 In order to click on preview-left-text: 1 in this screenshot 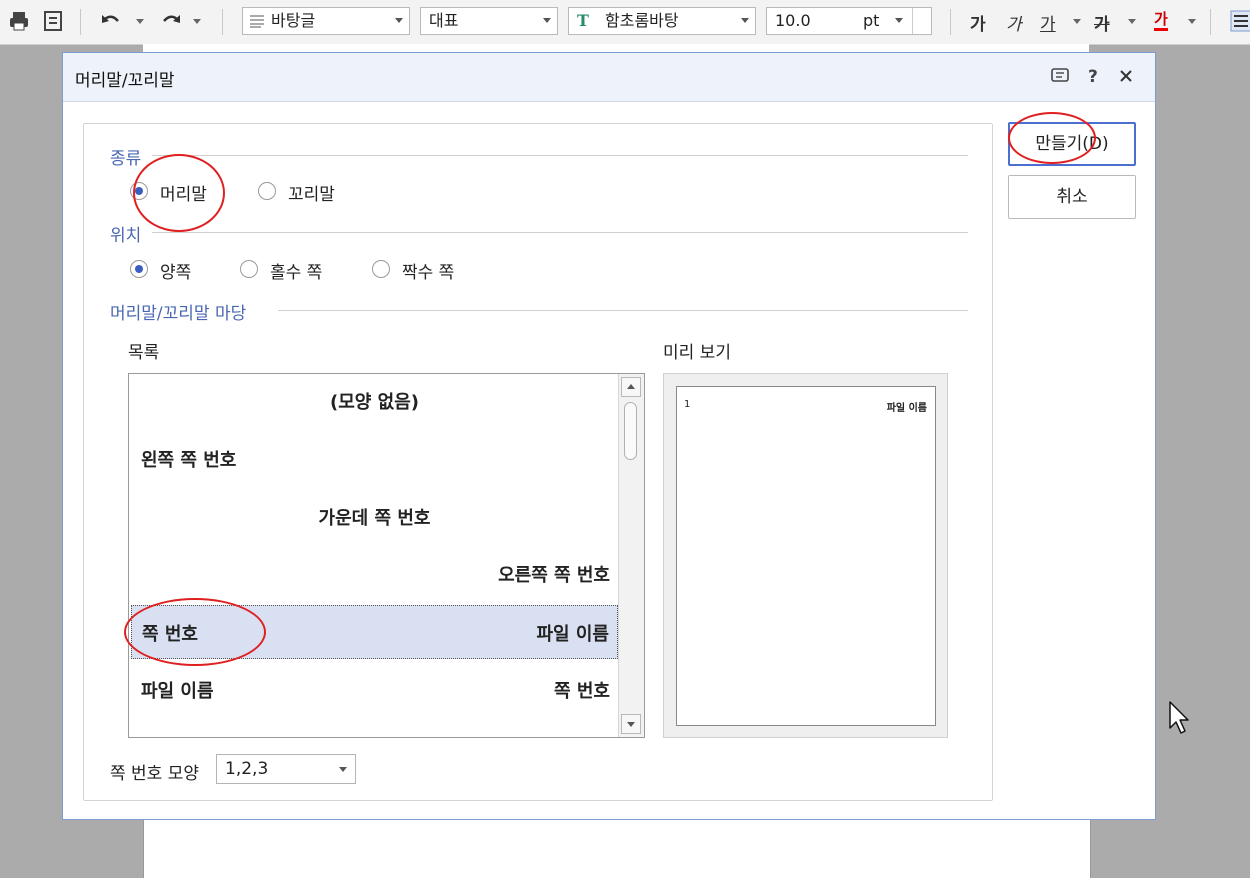, I will do `click(687, 404)`.